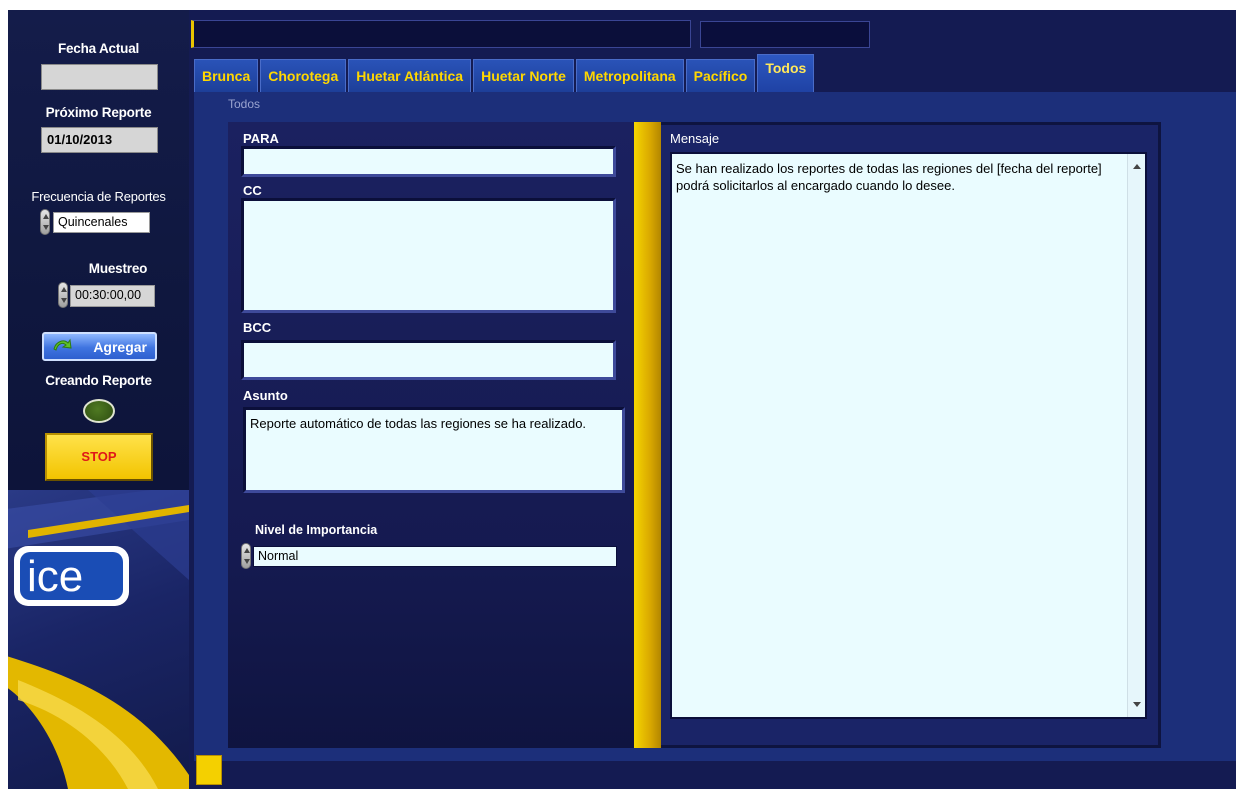 The height and width of the screenshot is (789, 1236). What do you see at coordinates (1136, 435) in the screenshot?
I see `mensaje-scrollbar` at bounding box center [1136, 435].